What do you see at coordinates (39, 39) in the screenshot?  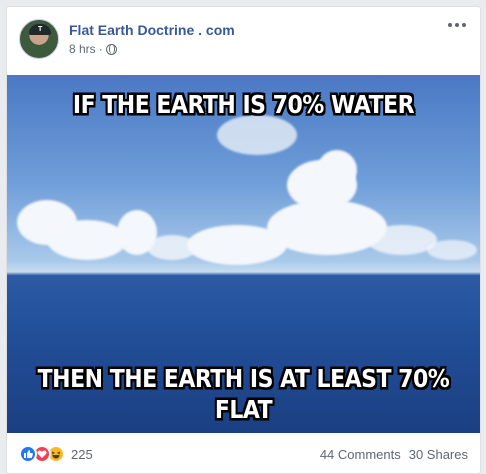 I see `avatar: T` at bounding box center [39, 39].